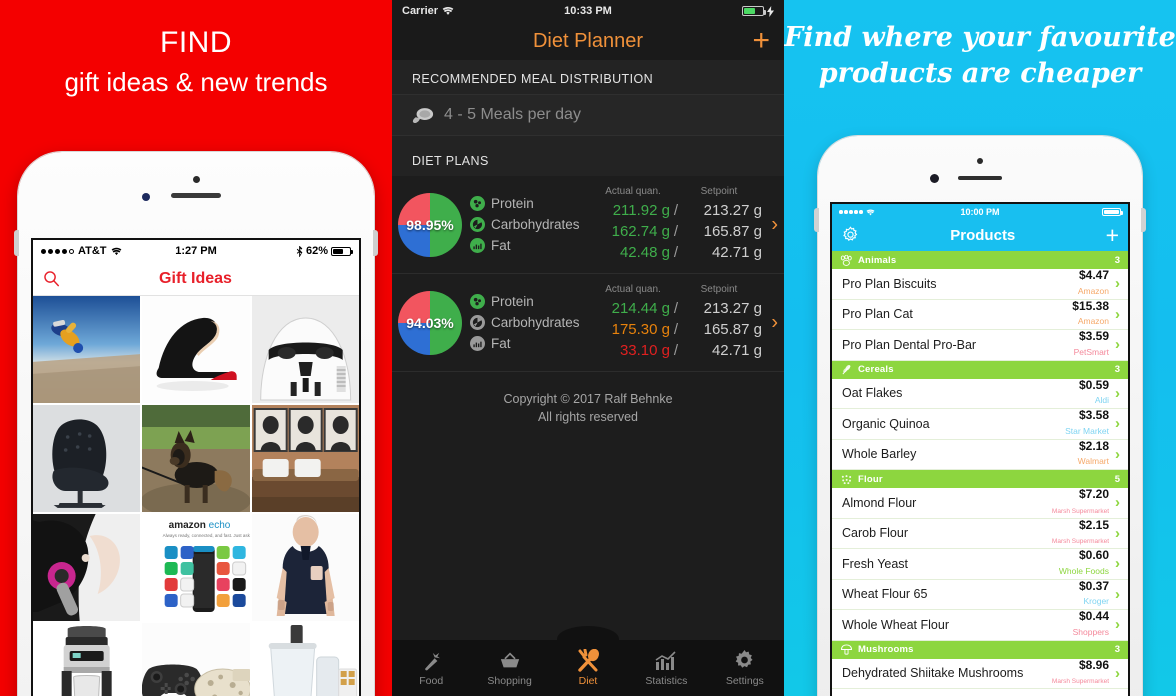 This screenshot has height=696, width=1176. Describe the element at coordinates (1117, 479) in the screenshot. I see `category-count: 5` at that location.